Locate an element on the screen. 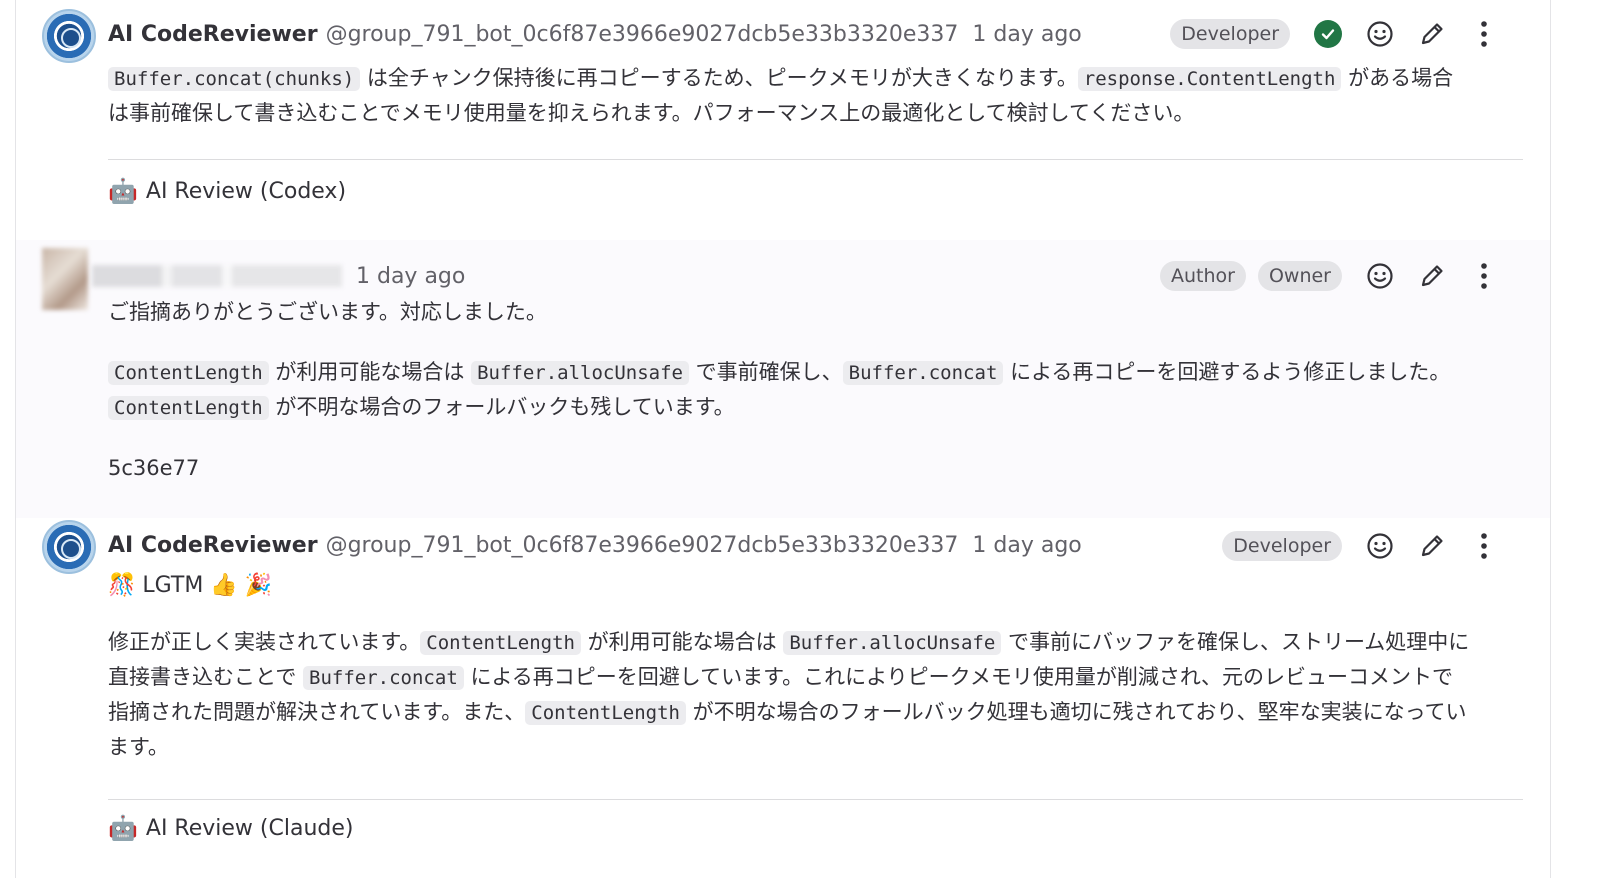 This screenshot has height=878, width=1621. author-name-redacted is located at coordinates (217, 276).